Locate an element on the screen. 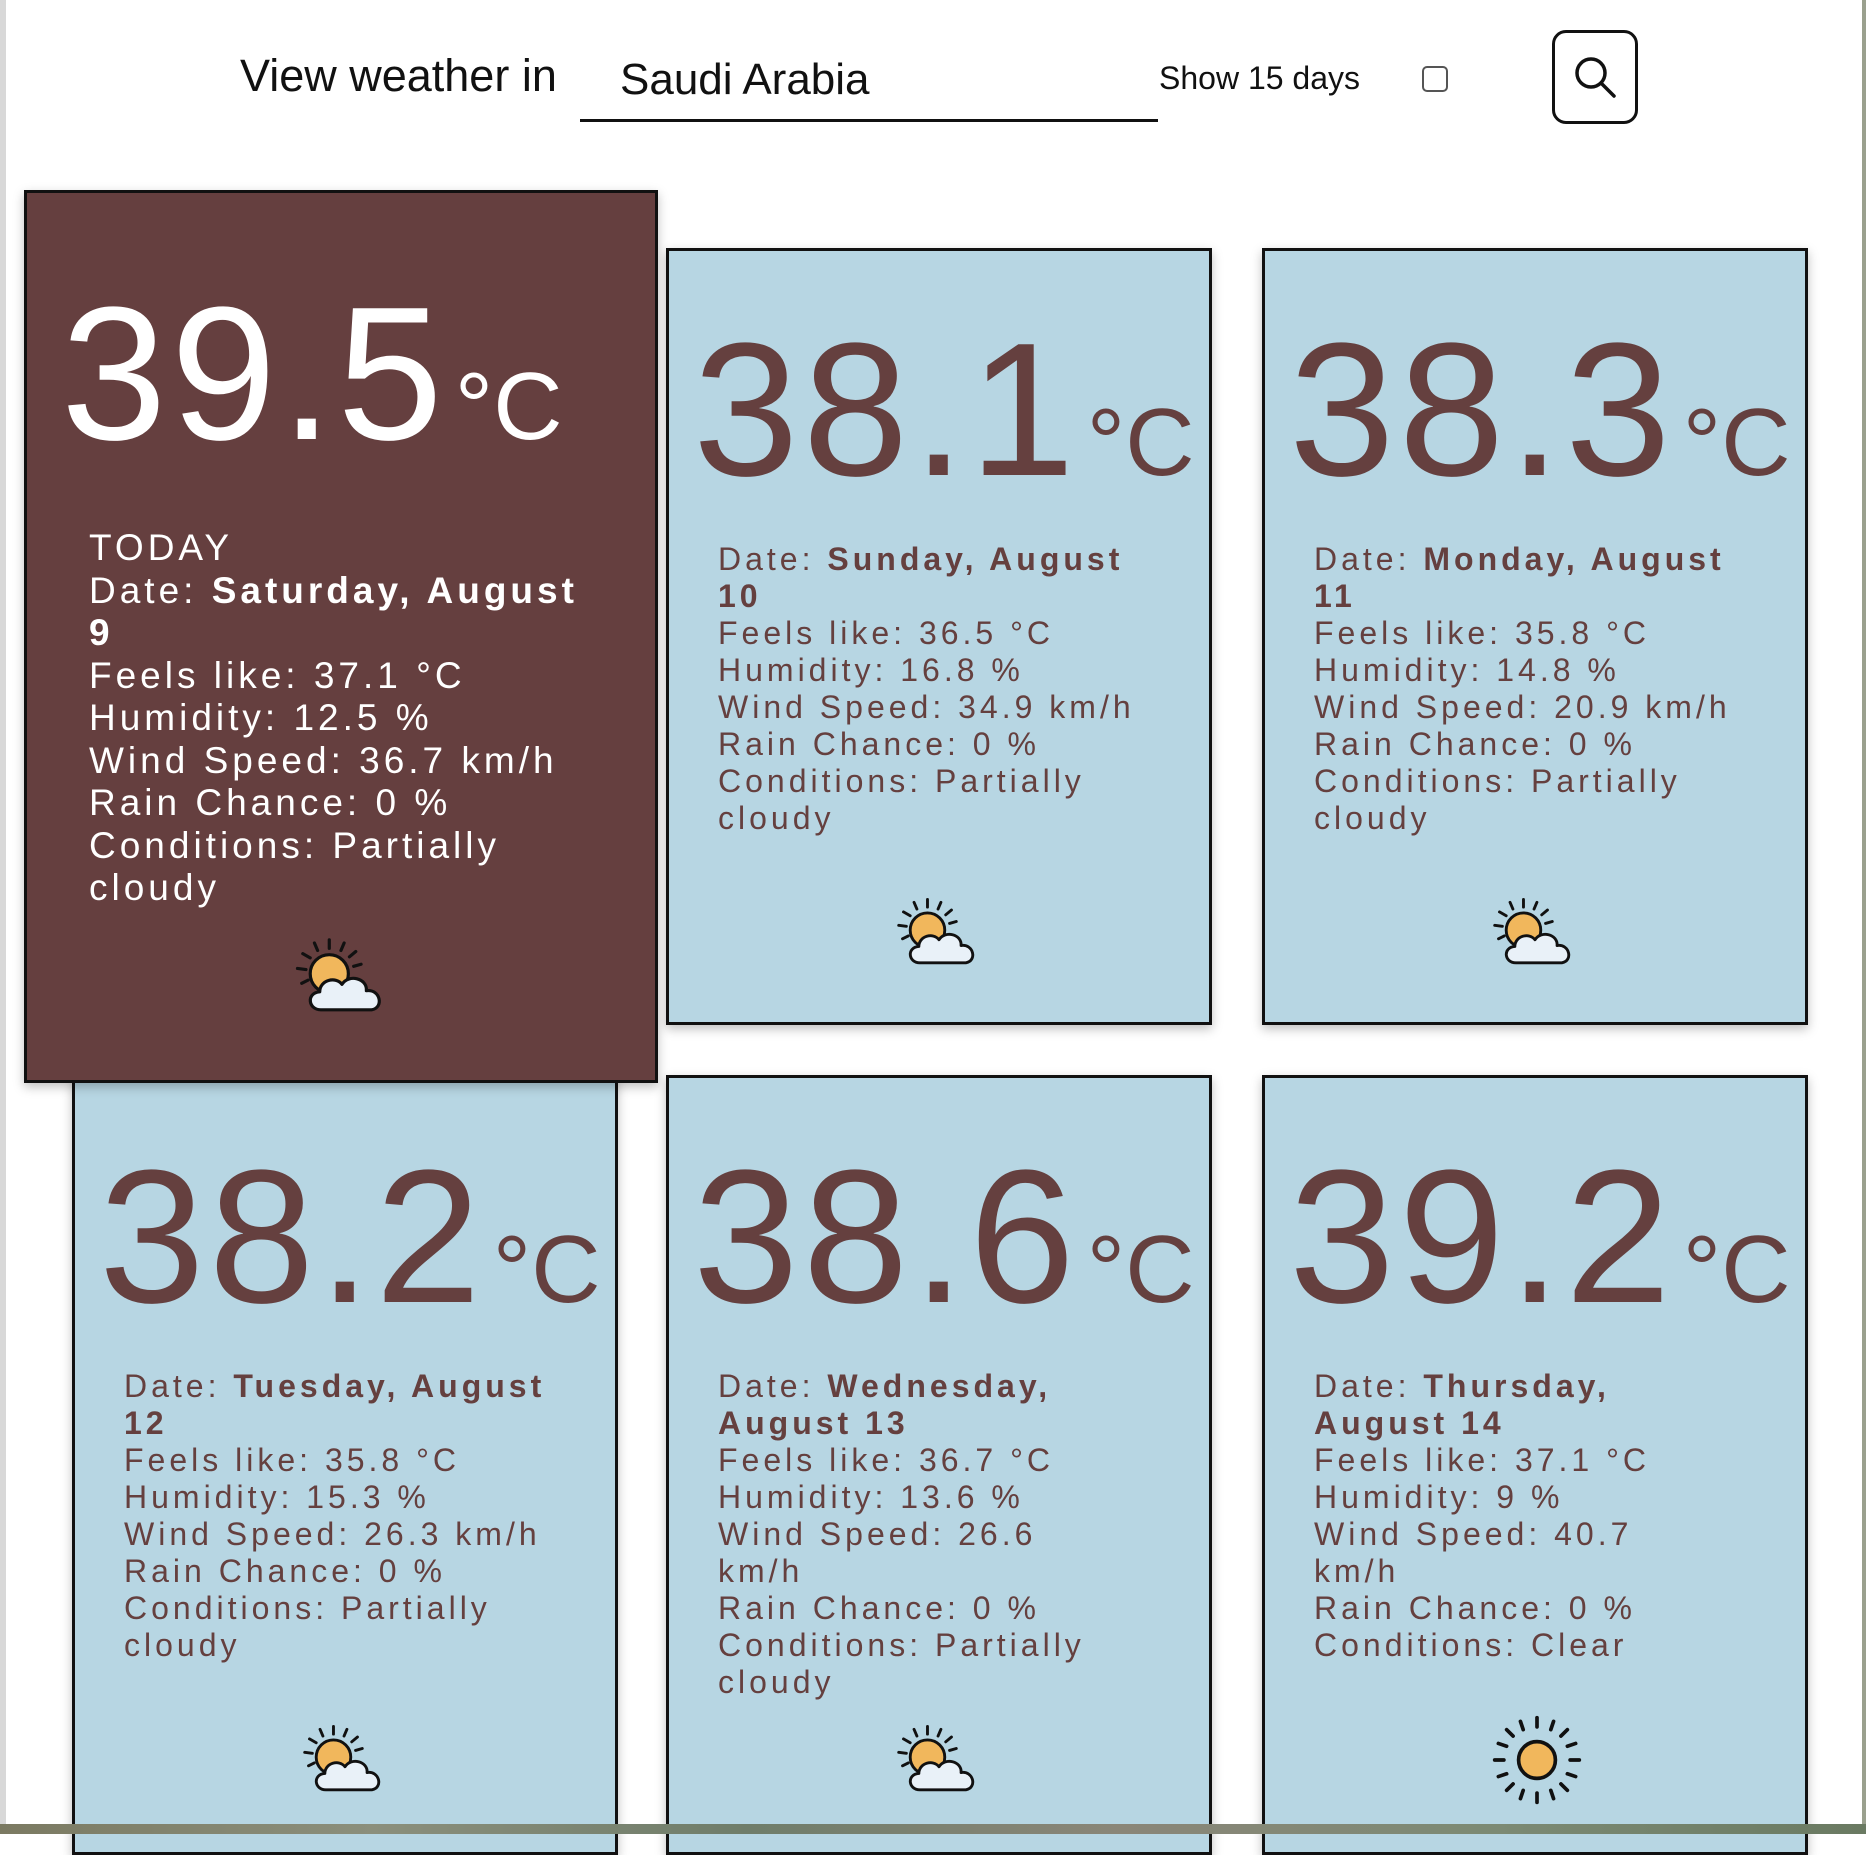 Image resolution: width=1866 pixels, height=1855 pixels. show-15-days-checkbox is located at coordinates (1435, 79).